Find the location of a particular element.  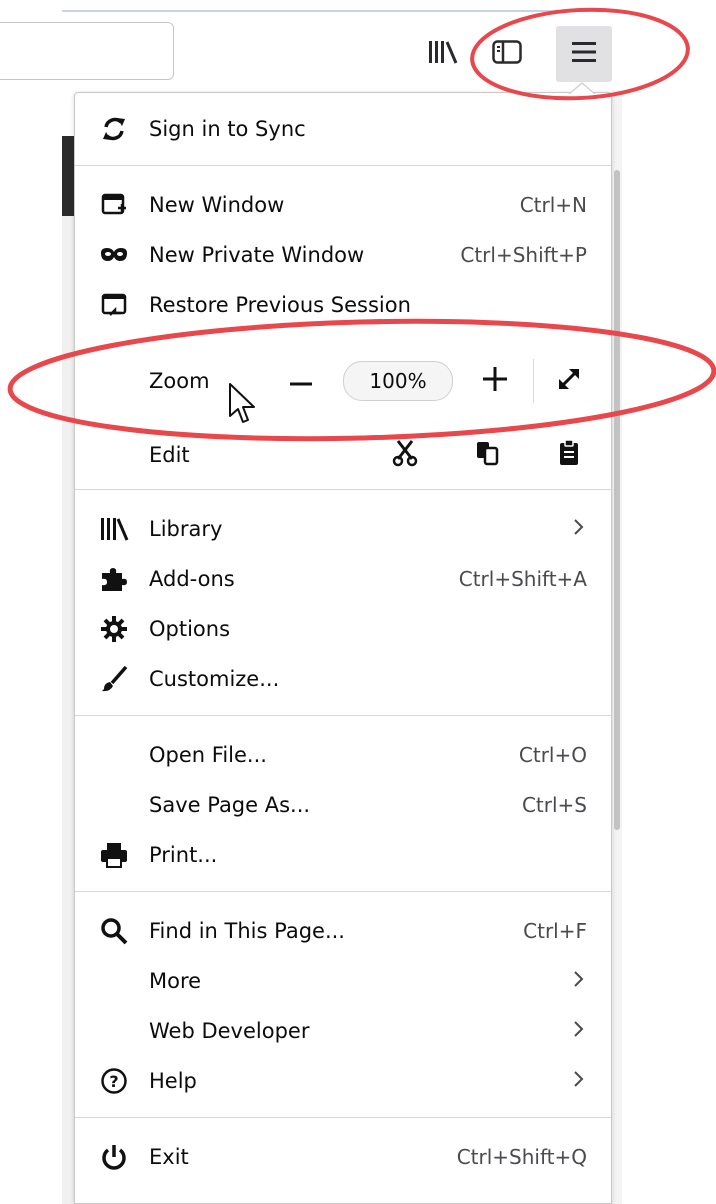

help-icon: ? is located at coordinates (114, 1081).